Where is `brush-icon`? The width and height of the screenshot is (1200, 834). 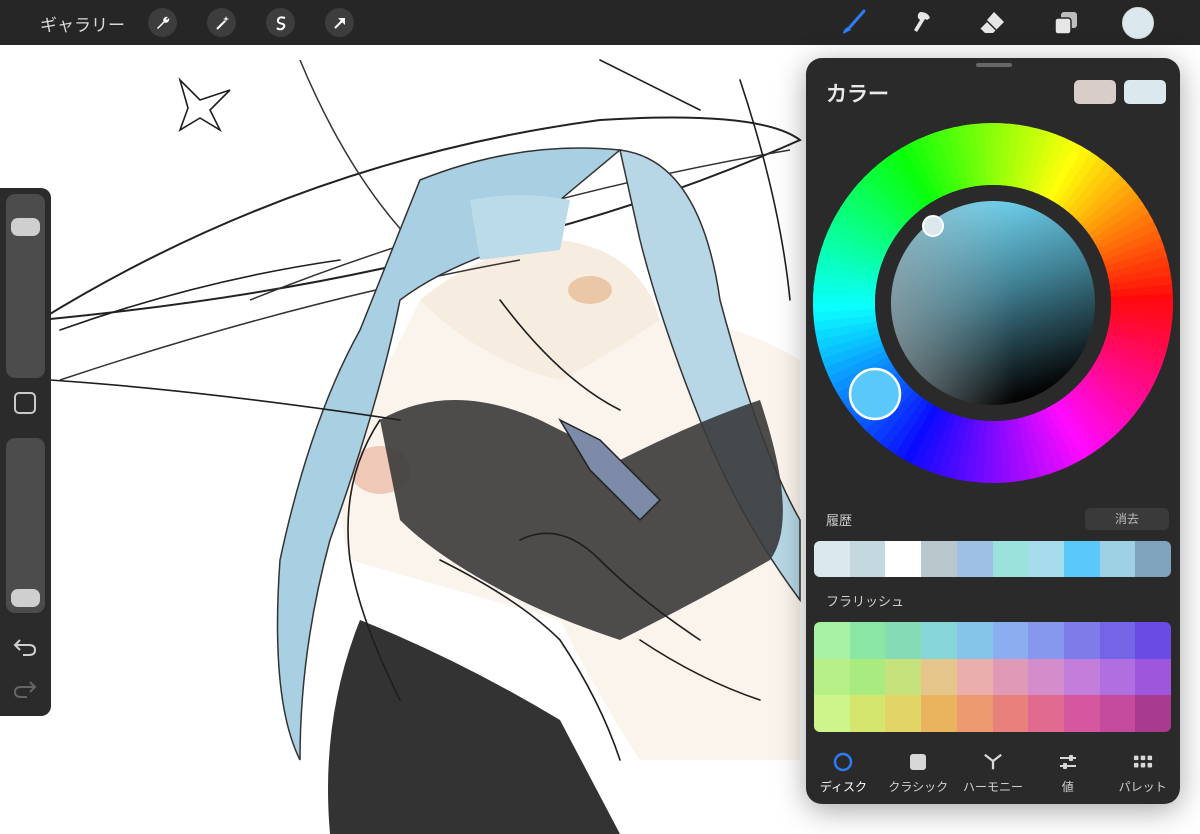
brush-icon is located at coordinates (854, 21).